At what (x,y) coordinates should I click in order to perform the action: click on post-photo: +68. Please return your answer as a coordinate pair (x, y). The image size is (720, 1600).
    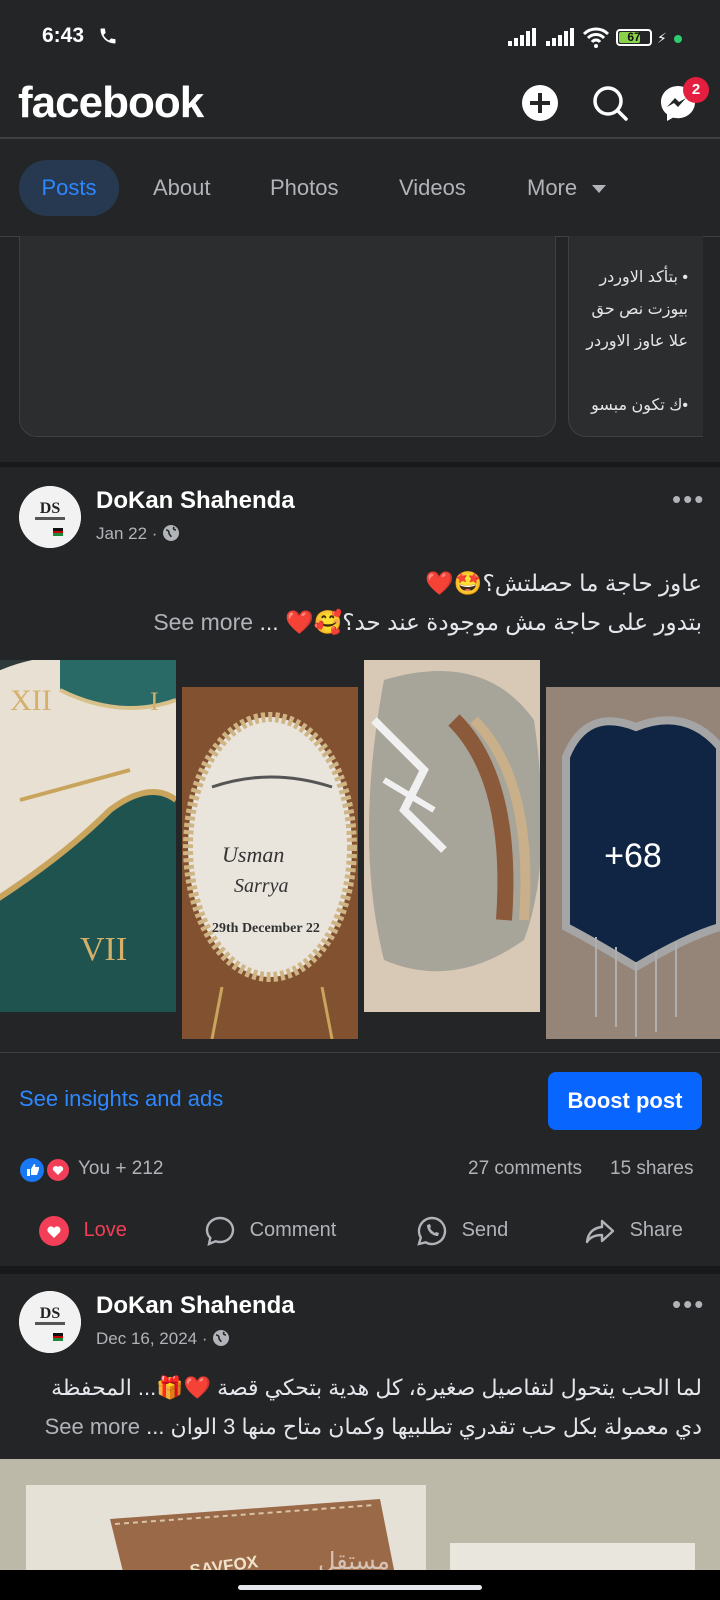
    Looking at the image, I should click on (633, 863).